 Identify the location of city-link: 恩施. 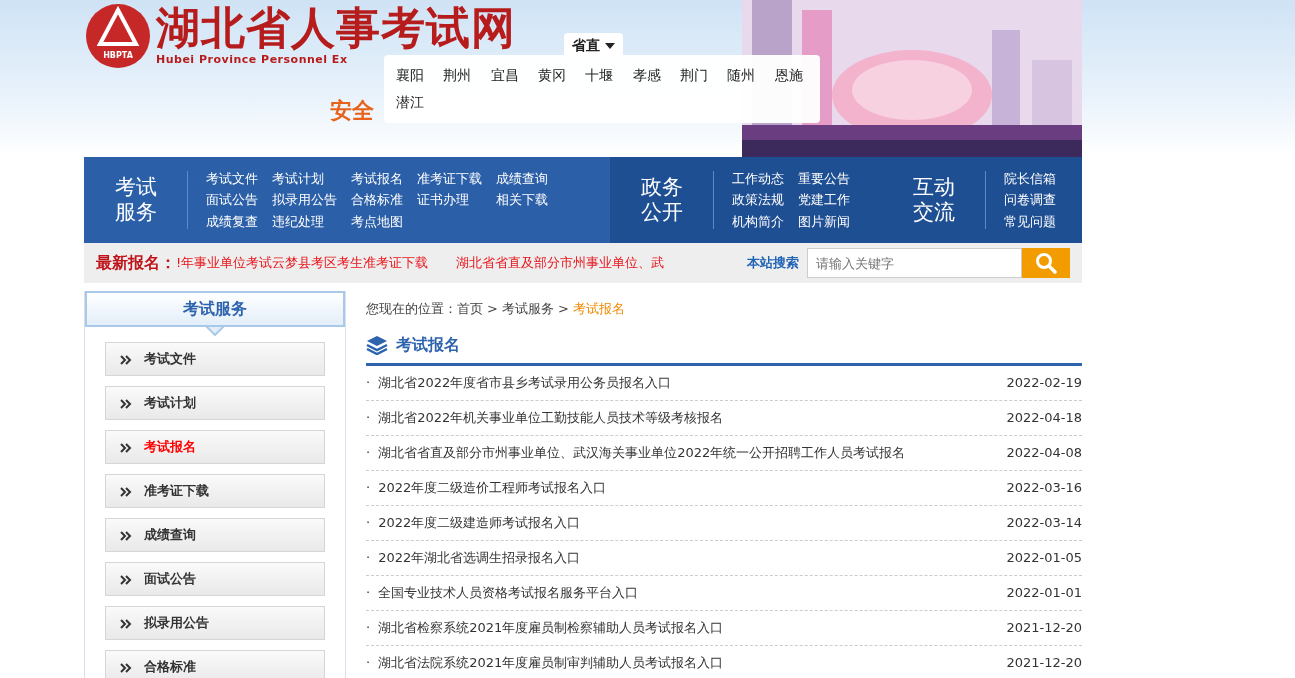
(791, 75).